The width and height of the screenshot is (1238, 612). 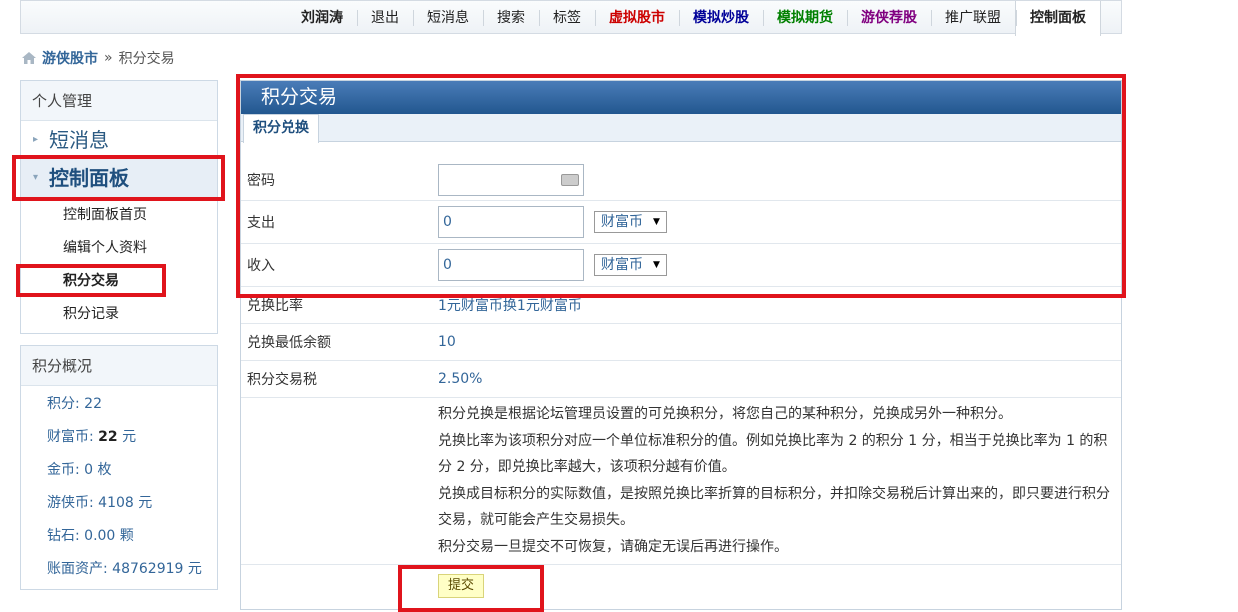 I want to click on overview-value: 0.00, so click(x=100, y=536).